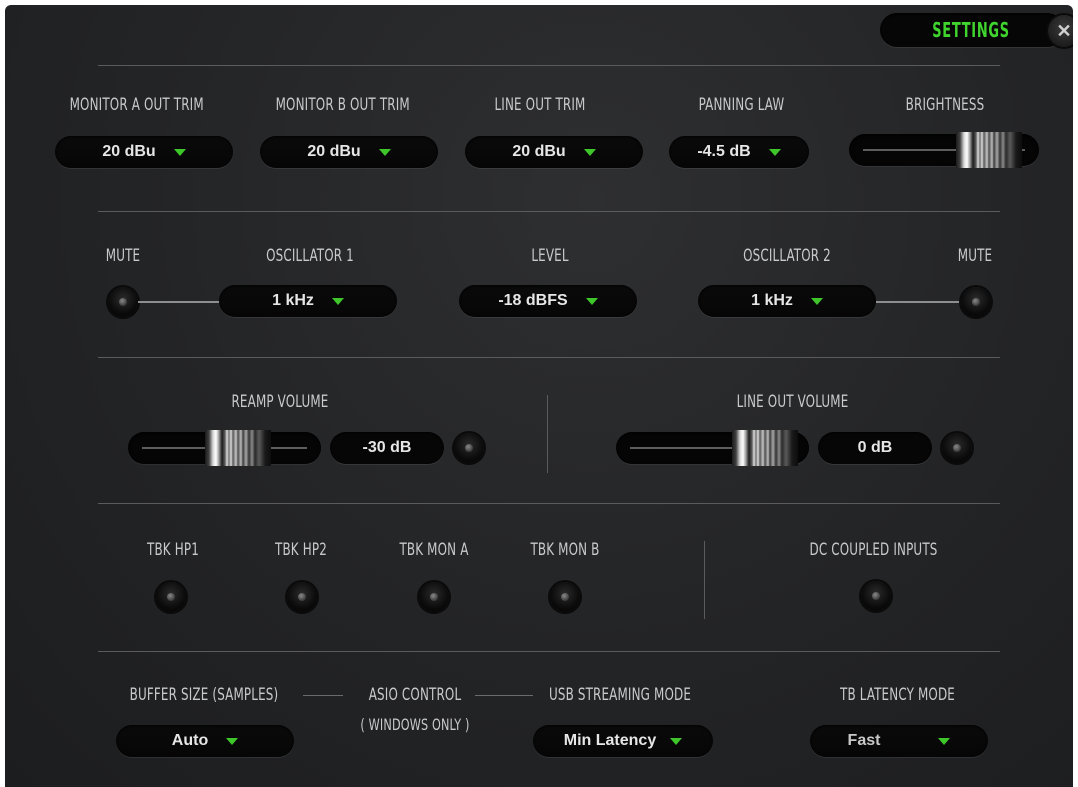 This screenshot has height=787, width=1078. Describe the element at coordinates (899, 741) in the screenshot. I see `tb-latency-dropdown: Fast` at that location.